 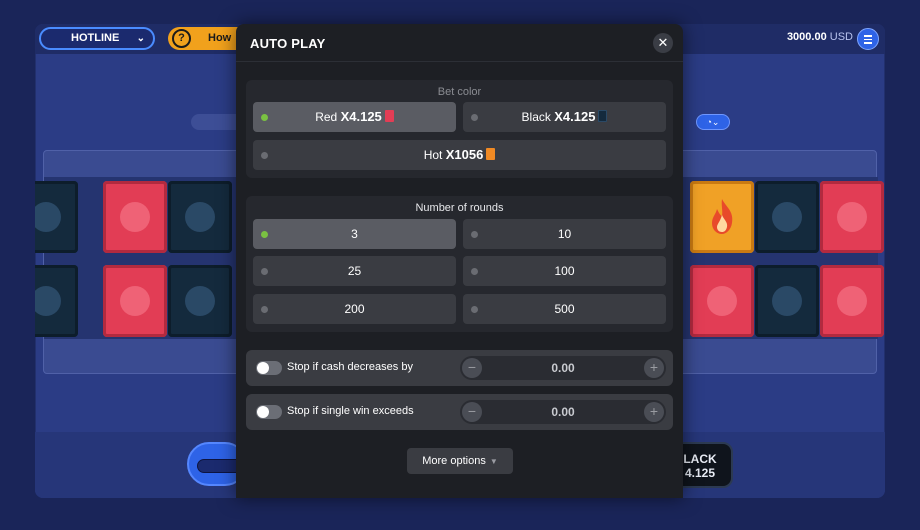 I want to click on how-to-label: How, so click(x=220, y=38).